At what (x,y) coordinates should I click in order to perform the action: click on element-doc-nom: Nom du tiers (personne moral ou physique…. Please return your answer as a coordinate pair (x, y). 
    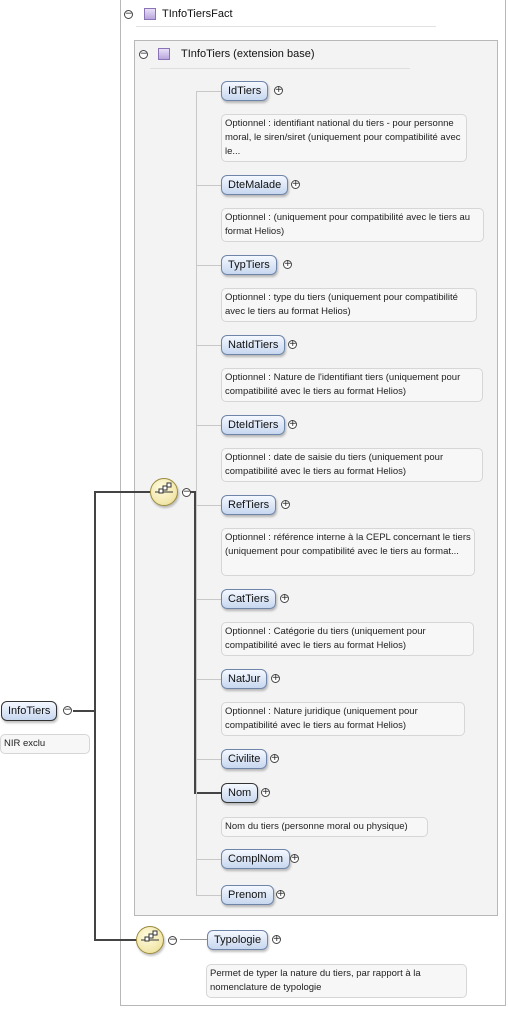
    Looking at the image, I should click on (324, 827).